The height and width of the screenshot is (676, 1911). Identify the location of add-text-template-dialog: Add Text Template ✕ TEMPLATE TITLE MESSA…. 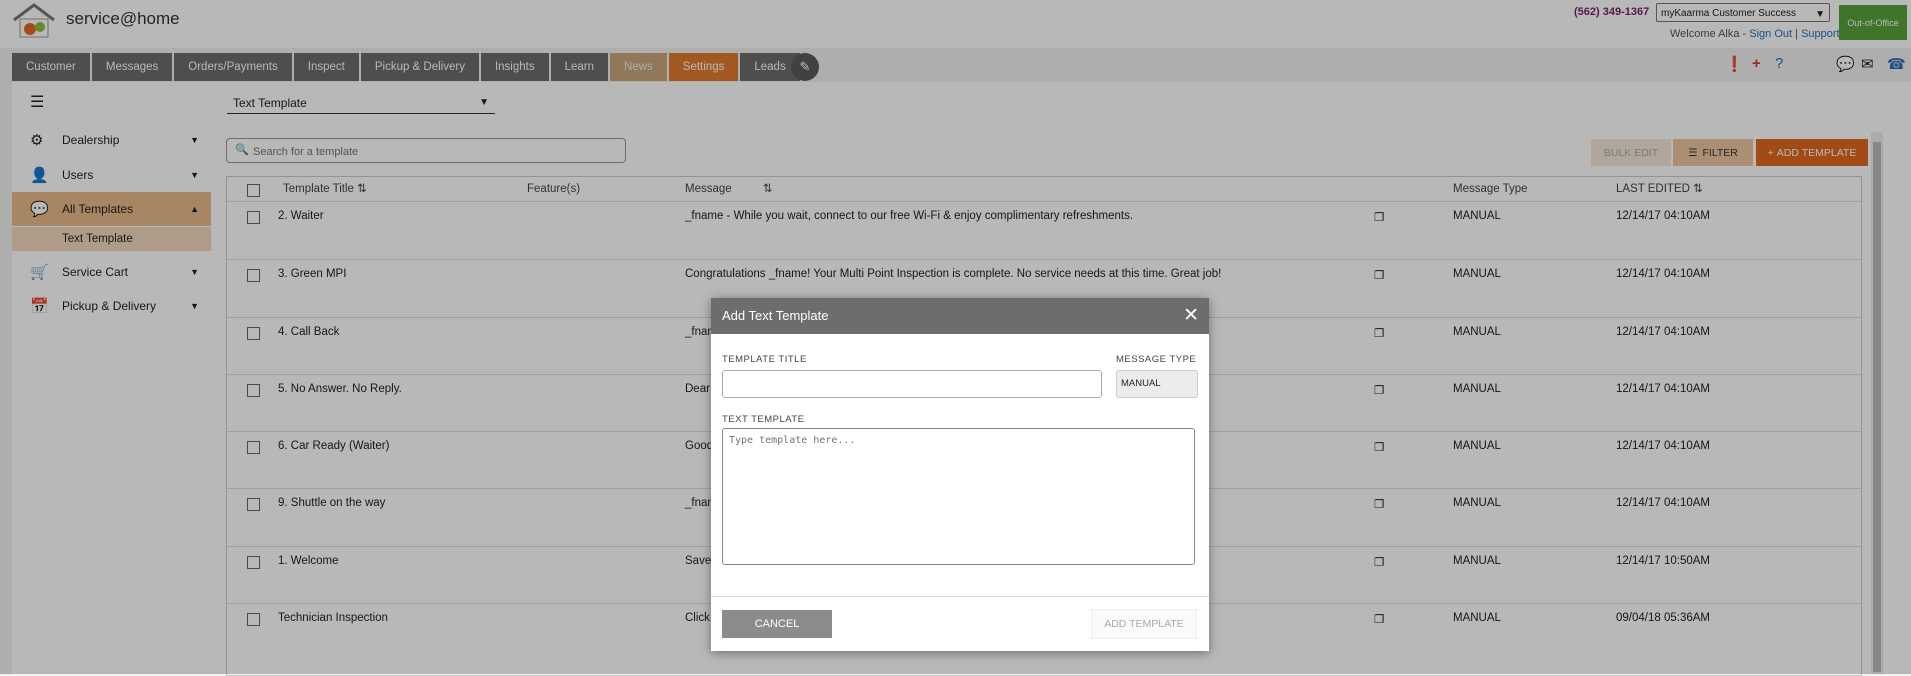
(960, 474).